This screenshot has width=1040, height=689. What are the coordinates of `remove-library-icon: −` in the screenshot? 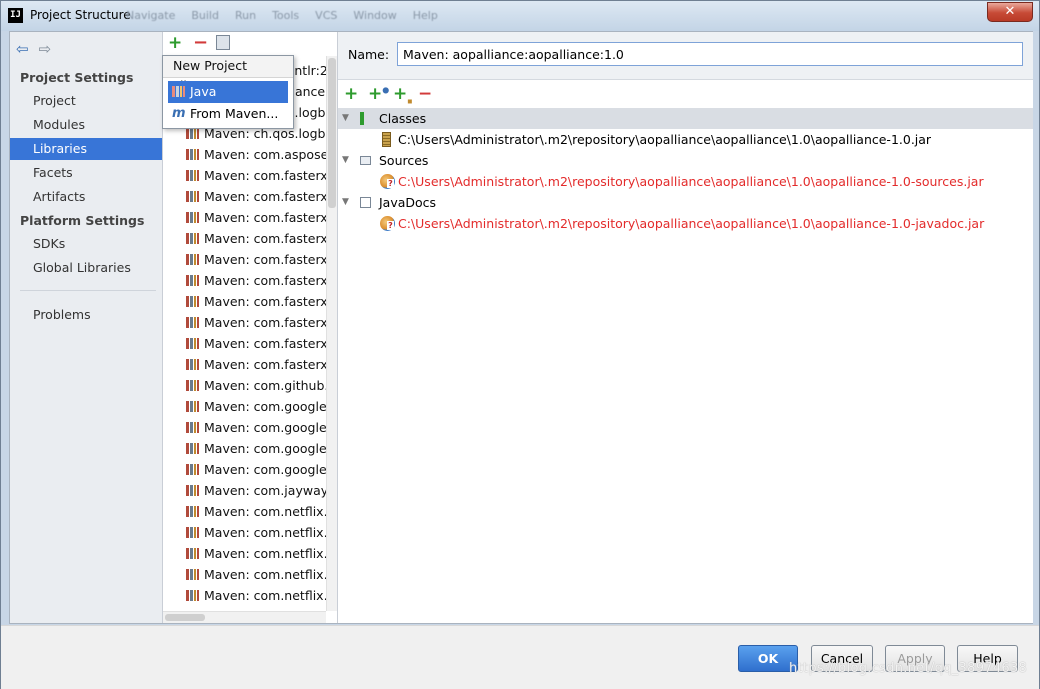 It's located at (200, 42).